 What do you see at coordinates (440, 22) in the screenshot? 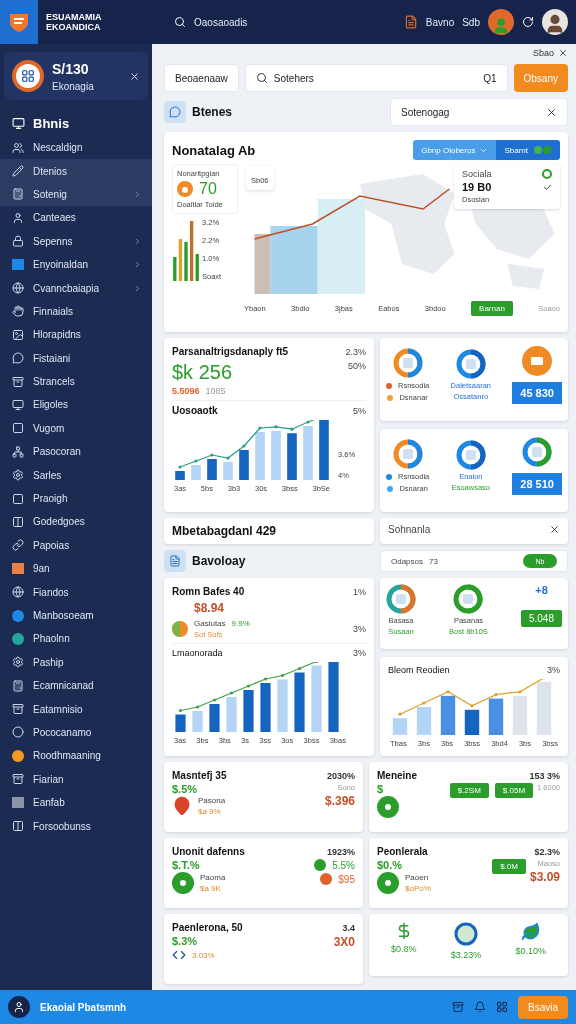
I see `header-link: Bavno` at bounding box center [440, 22].